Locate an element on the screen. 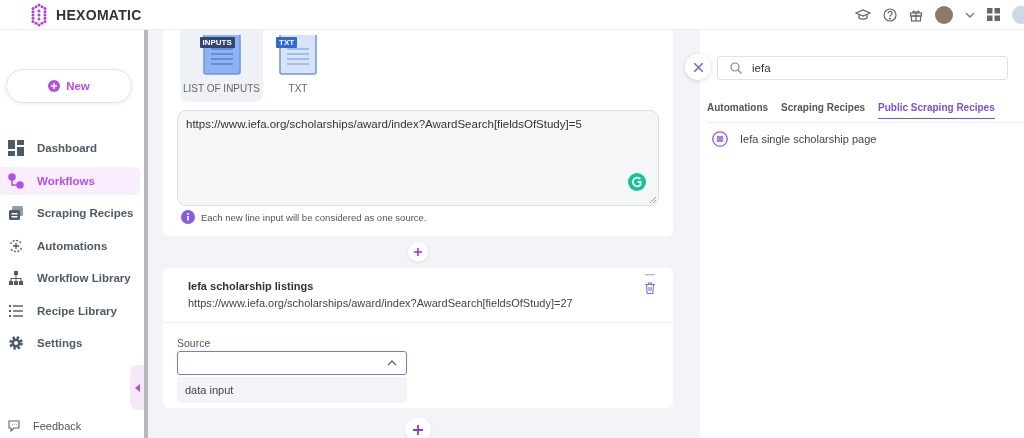 This screenshot has height=438, width=1024. brand-name: HEXOMATIC is located at coordinates (99, 14).